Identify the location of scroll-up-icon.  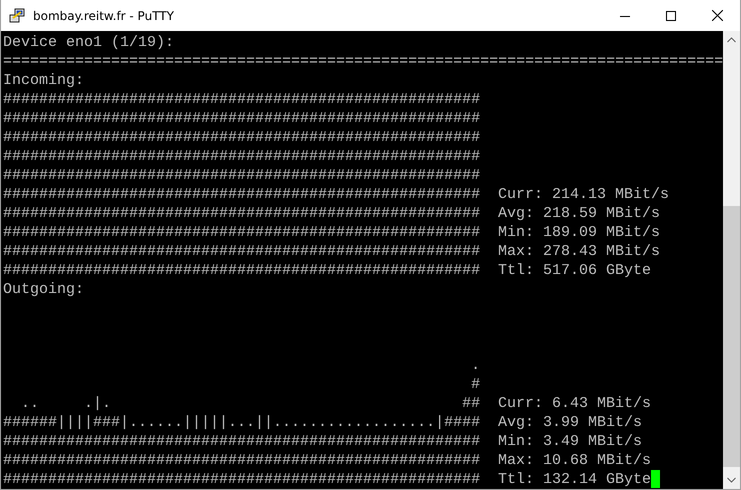
(731, 40).